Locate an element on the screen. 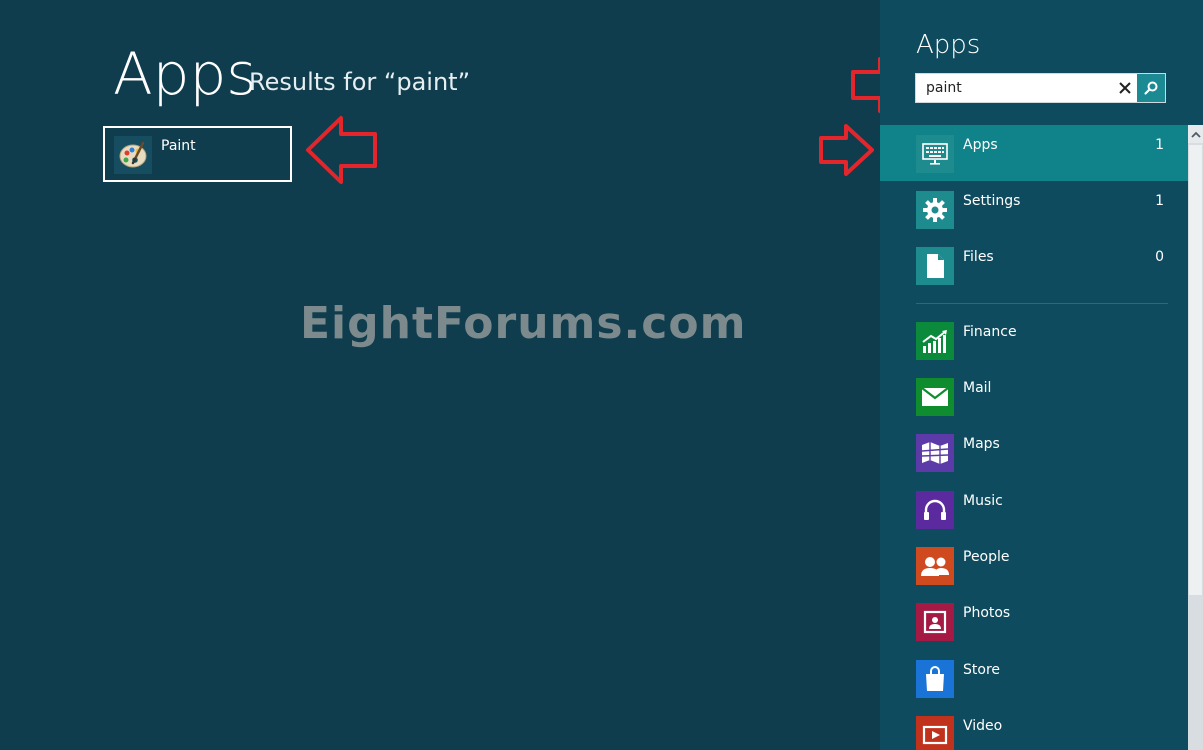 Image resolution: width=1203 pixels, height=750 pixels. result-label: Paint is located at coordinates (178, 146).